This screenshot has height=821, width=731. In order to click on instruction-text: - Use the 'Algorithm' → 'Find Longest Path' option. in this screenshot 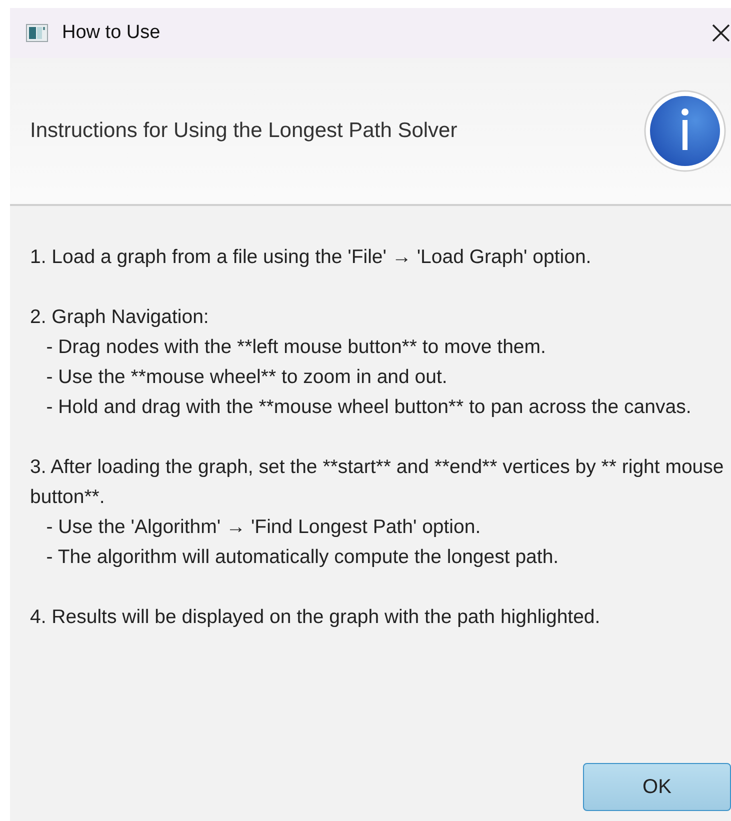, I will do `click(263, 527)`.